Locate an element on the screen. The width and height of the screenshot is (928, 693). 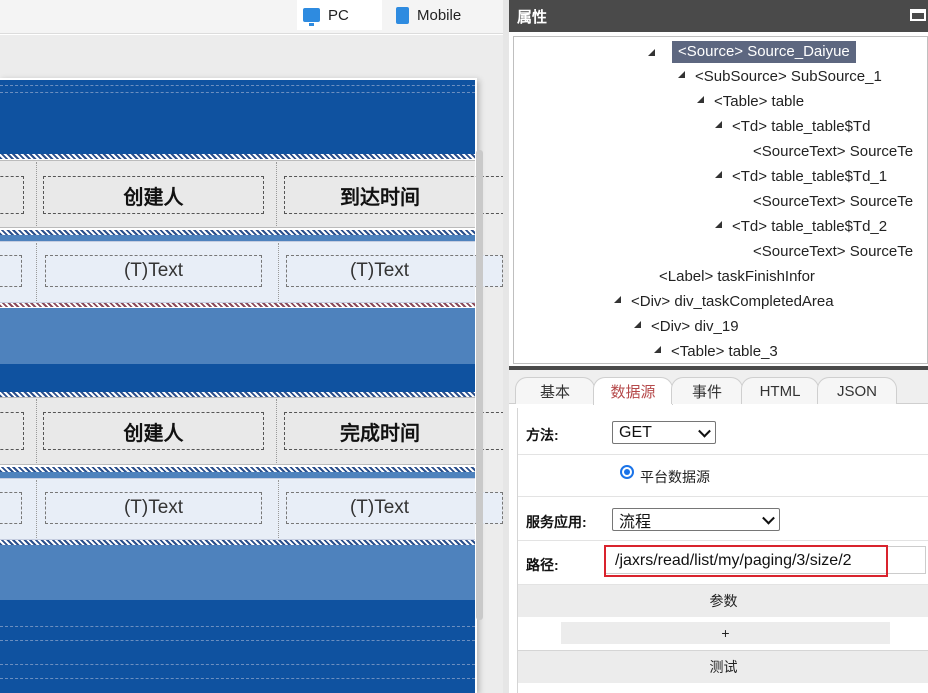
table1-header-arrival-time: 到达时间 is located at coordinates (394, 195).